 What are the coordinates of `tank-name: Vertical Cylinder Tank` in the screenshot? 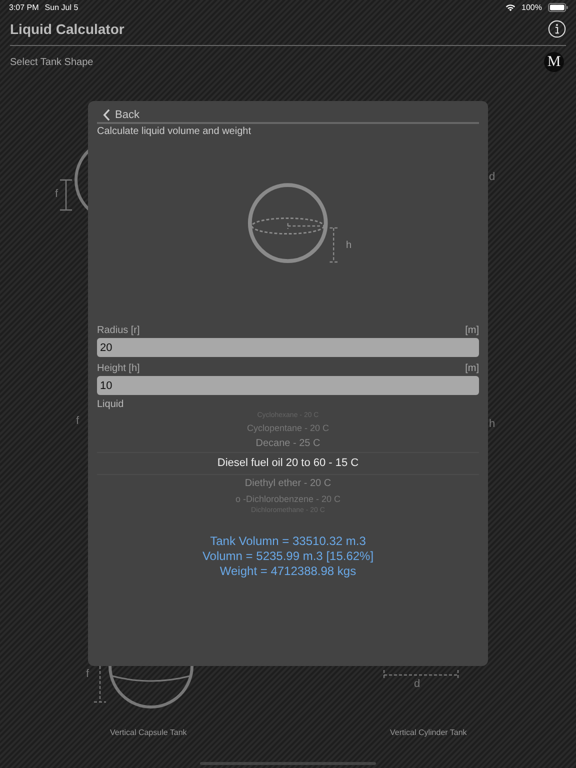 It's located at (428, 732).